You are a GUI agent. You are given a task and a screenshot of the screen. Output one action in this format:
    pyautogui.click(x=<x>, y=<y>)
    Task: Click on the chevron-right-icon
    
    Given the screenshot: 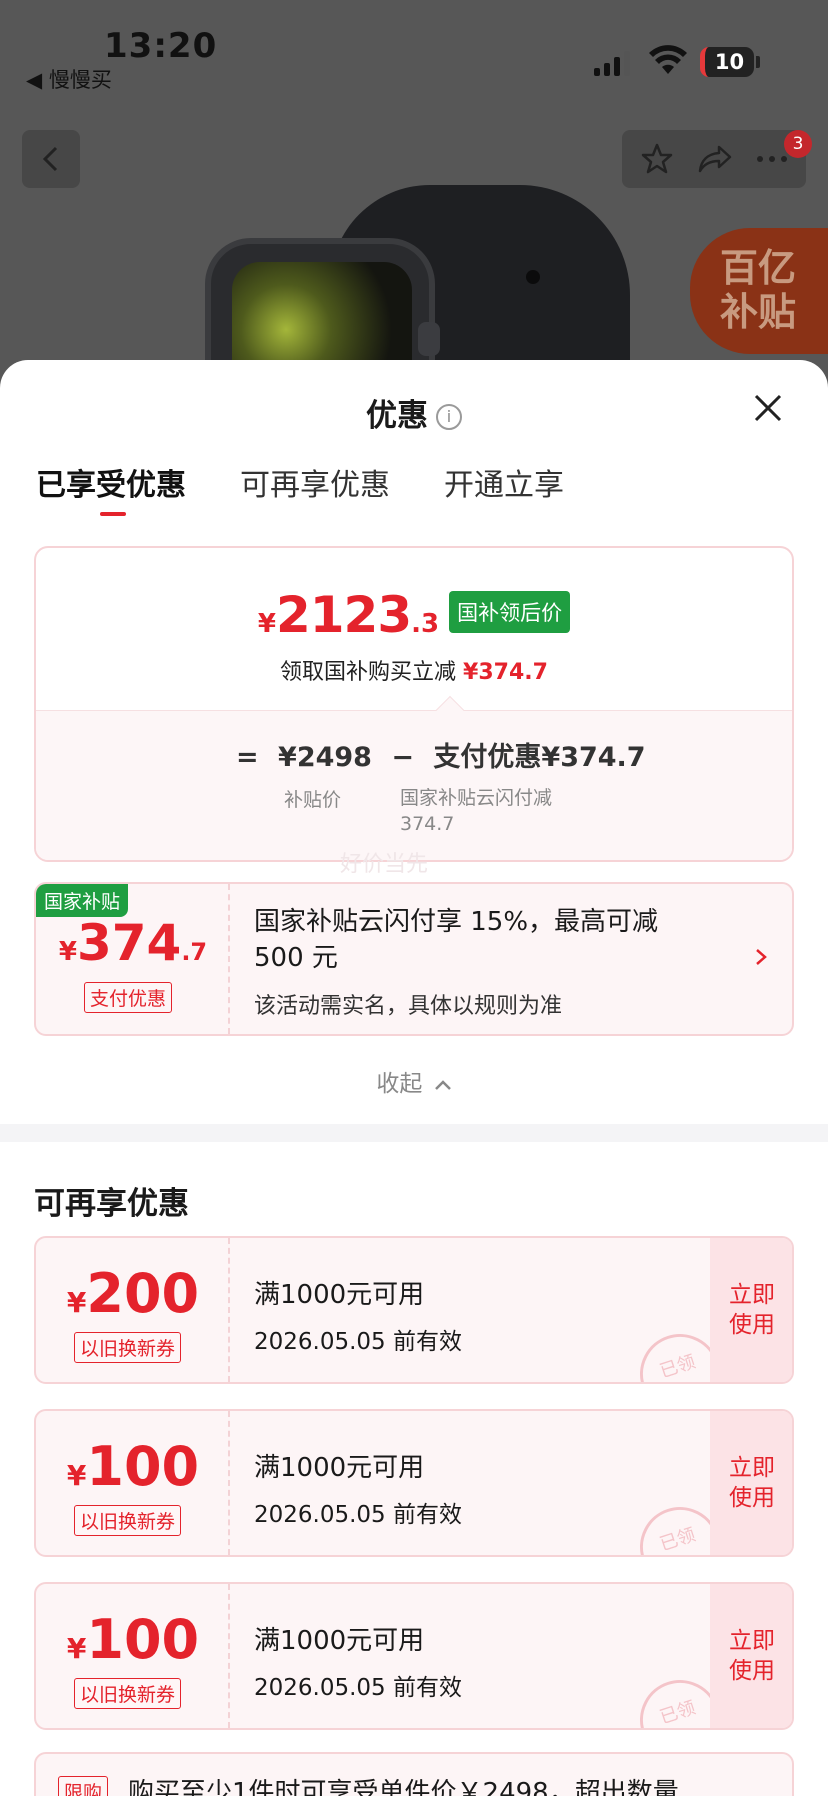 What is the action you would take?
    pyautogui.click(x=761, y=957)
    